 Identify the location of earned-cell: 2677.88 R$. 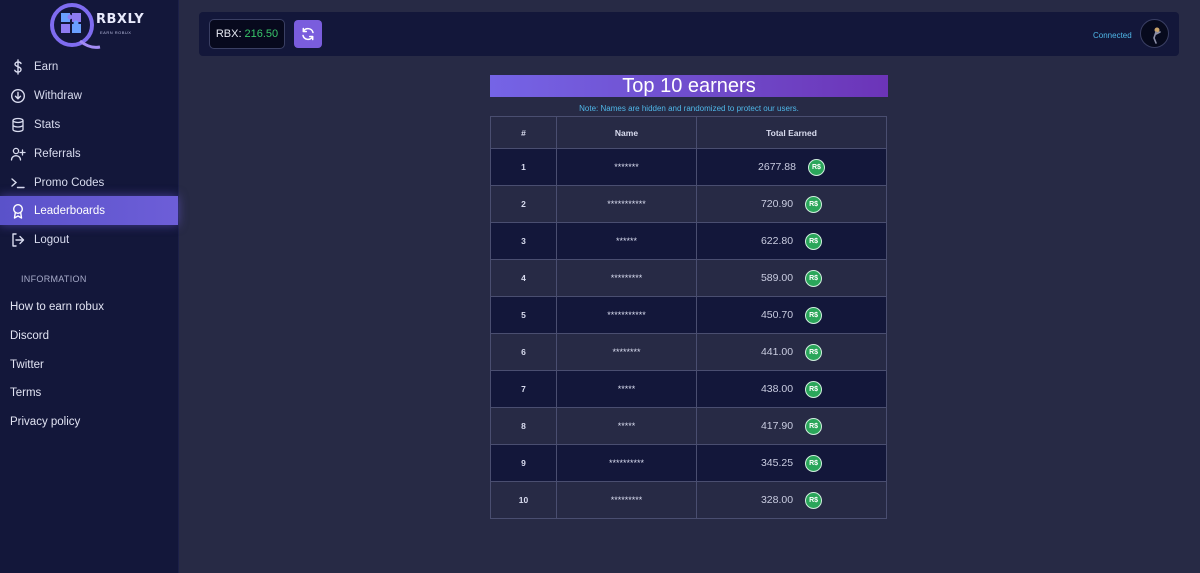
(791, 167).